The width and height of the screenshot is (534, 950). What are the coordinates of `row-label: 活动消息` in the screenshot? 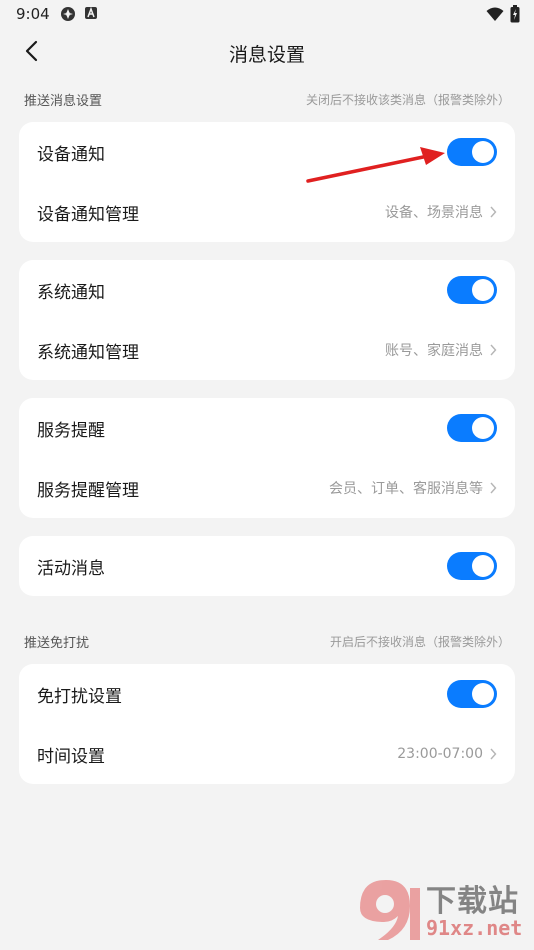 It's located at (71, 568).